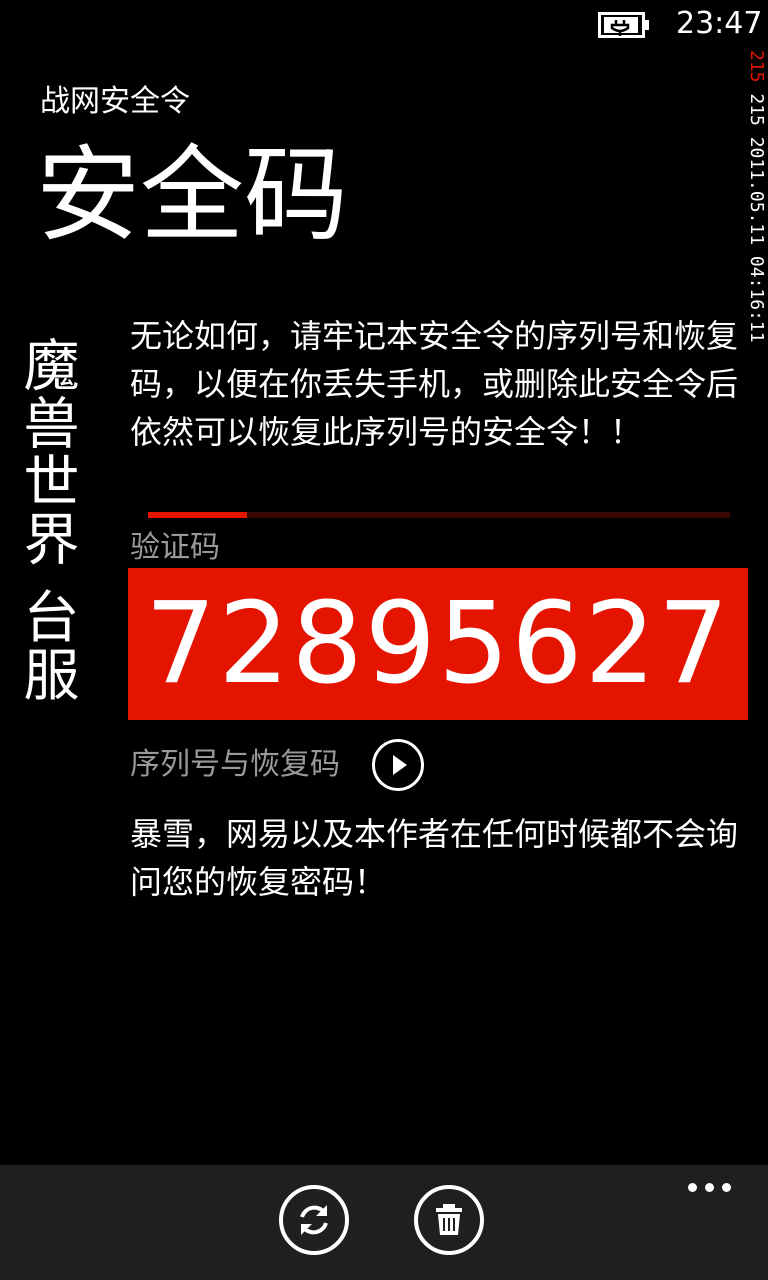 The height and width of the screenshot is (1280, 768). What do you see at coordinates (439, 515) in the screenshot?
I see `code-timer-bar` at bounding box center [439, 515].